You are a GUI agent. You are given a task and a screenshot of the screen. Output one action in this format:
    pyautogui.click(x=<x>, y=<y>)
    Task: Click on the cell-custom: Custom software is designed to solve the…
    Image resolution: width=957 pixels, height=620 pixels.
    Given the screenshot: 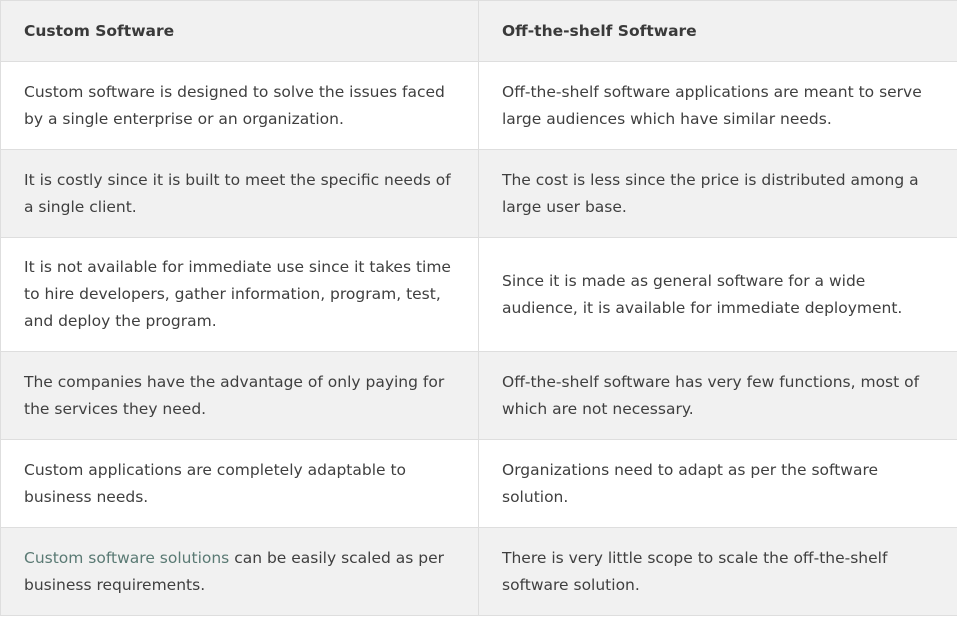 What is the action you would take?
    pyautogui.click(x=239, y=105)
    